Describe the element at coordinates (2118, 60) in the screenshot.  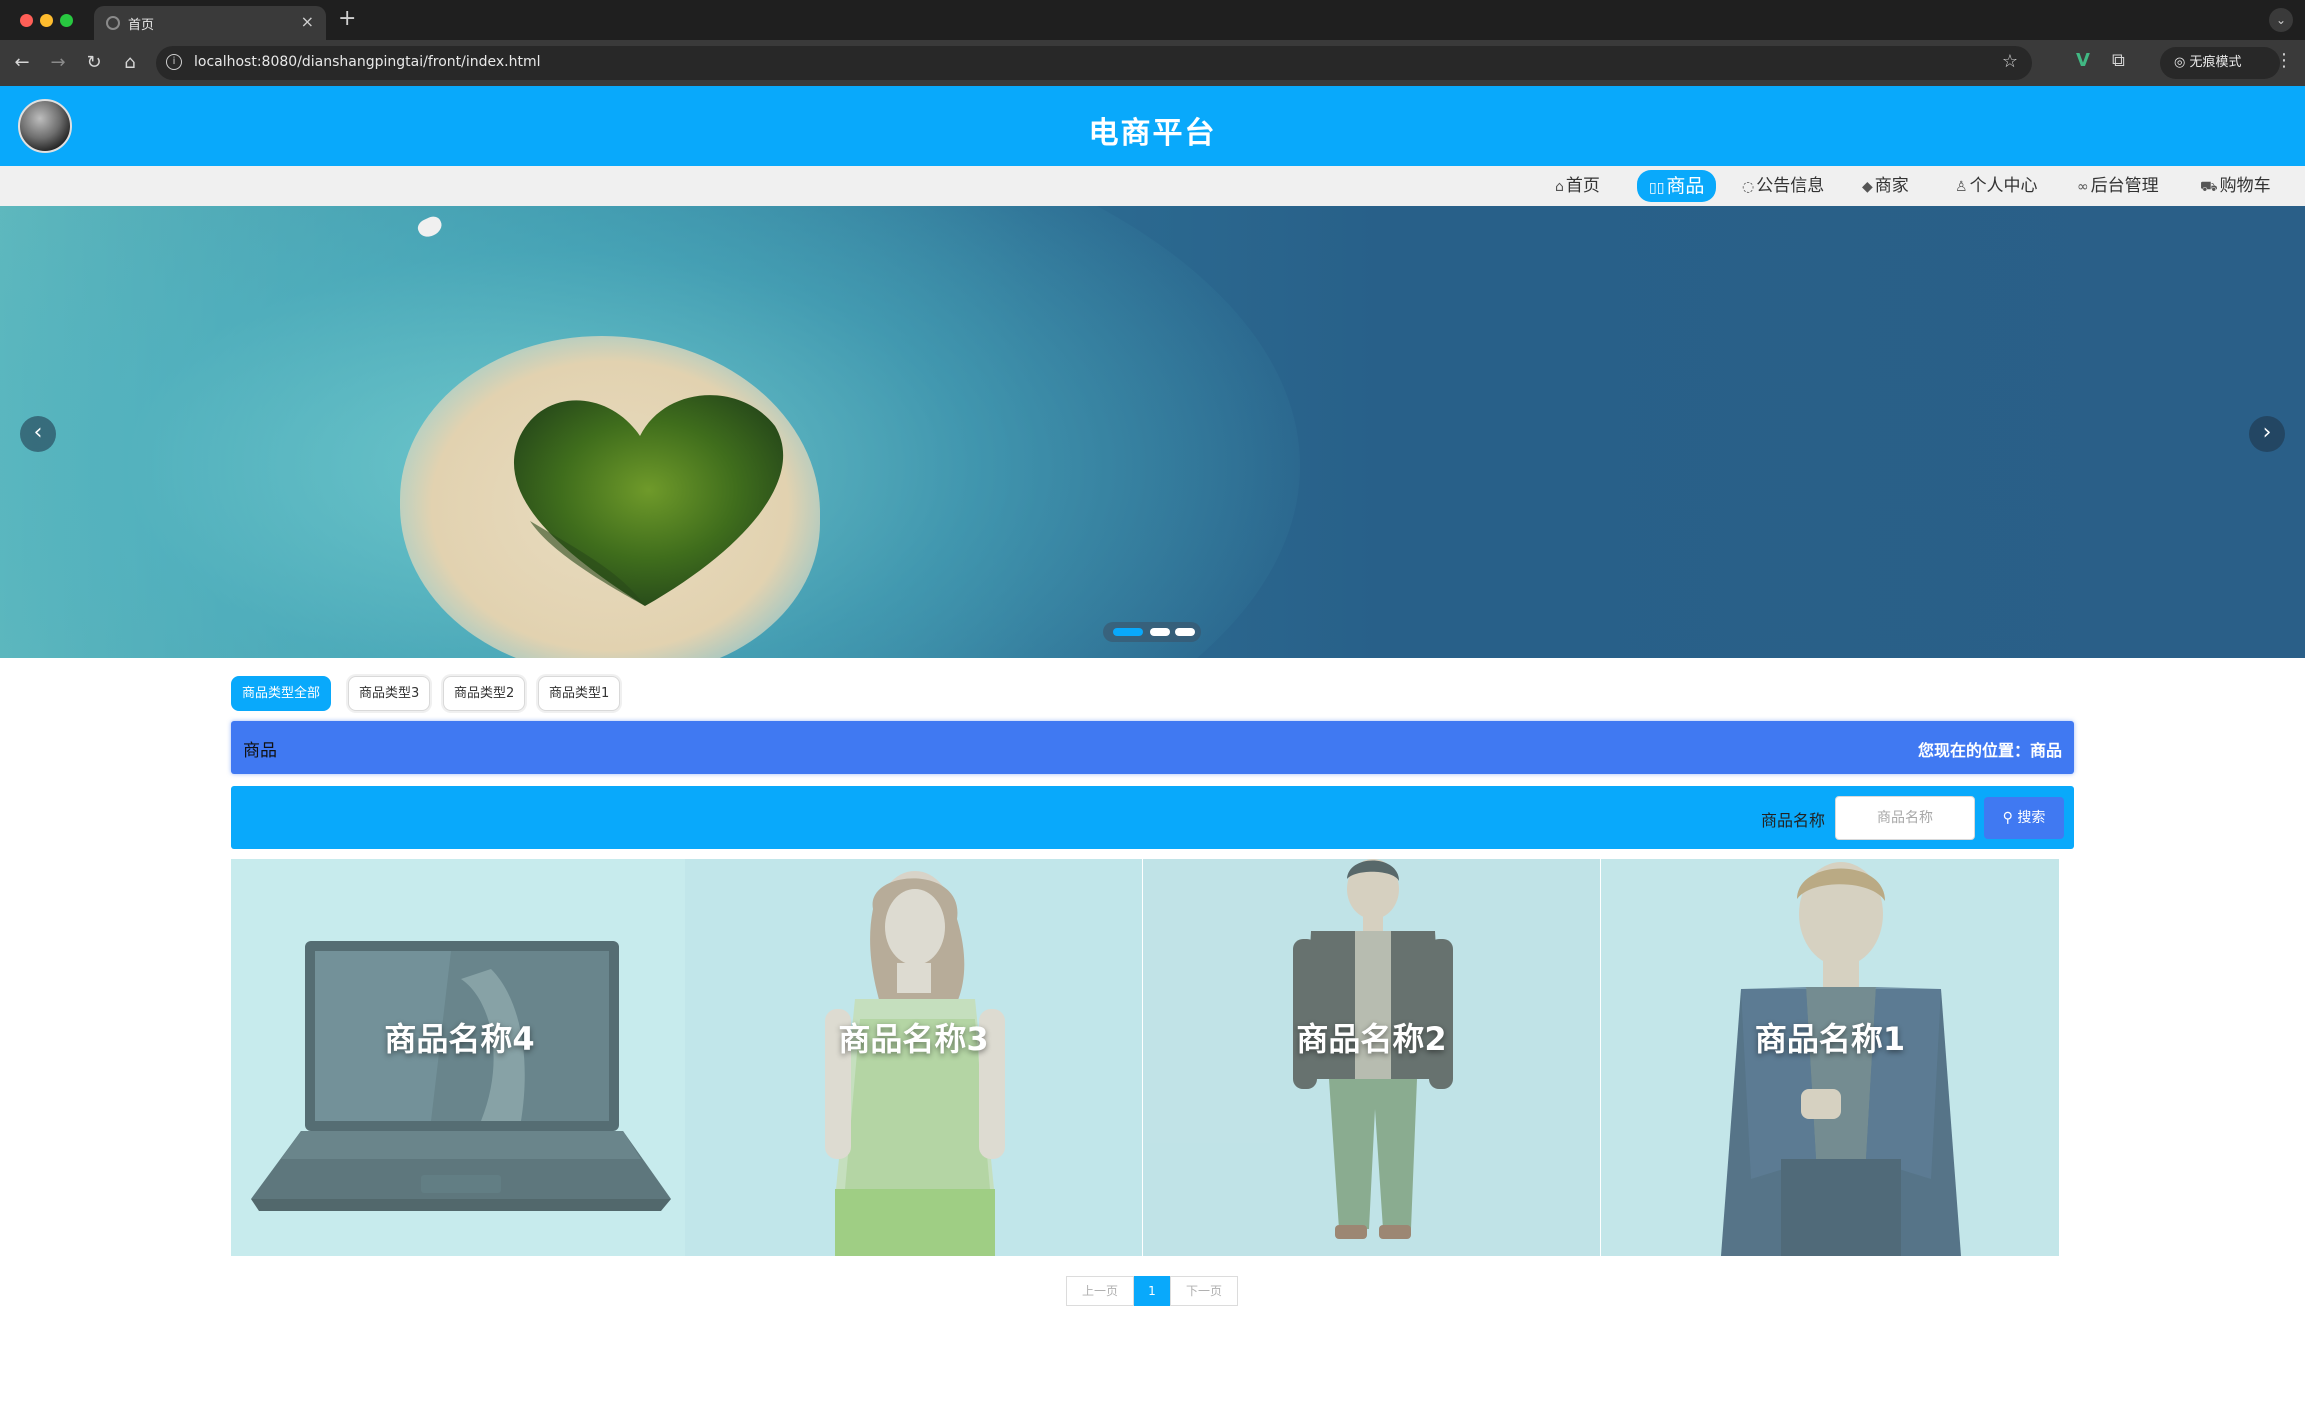
I see `extensions-icon: ⧉` at that location.